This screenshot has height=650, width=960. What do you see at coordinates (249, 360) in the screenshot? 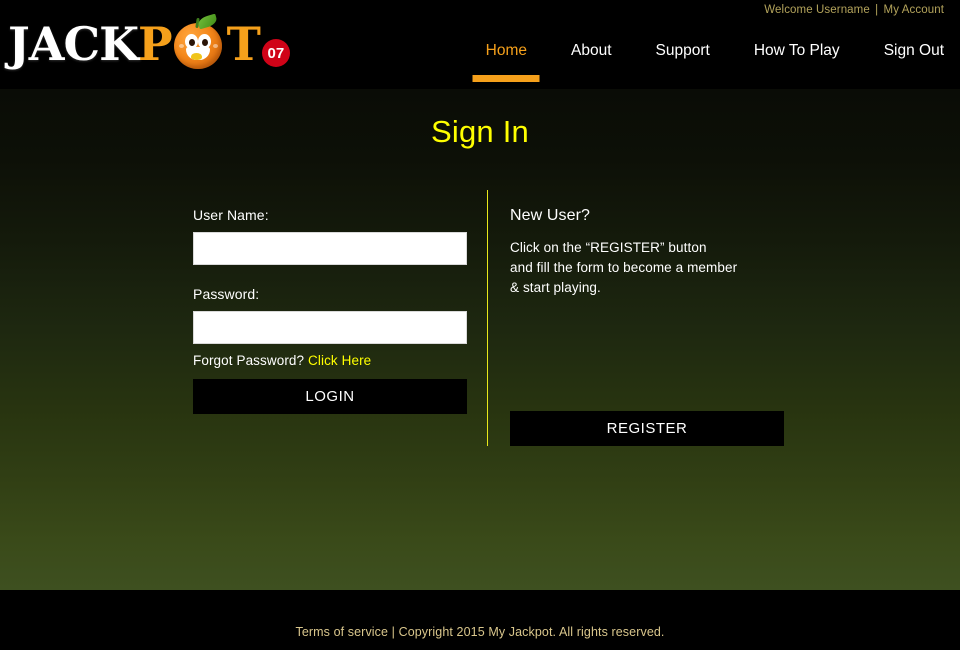
I see `forgot-password-label: Forgot Password?` at bounding box center [249, 360].